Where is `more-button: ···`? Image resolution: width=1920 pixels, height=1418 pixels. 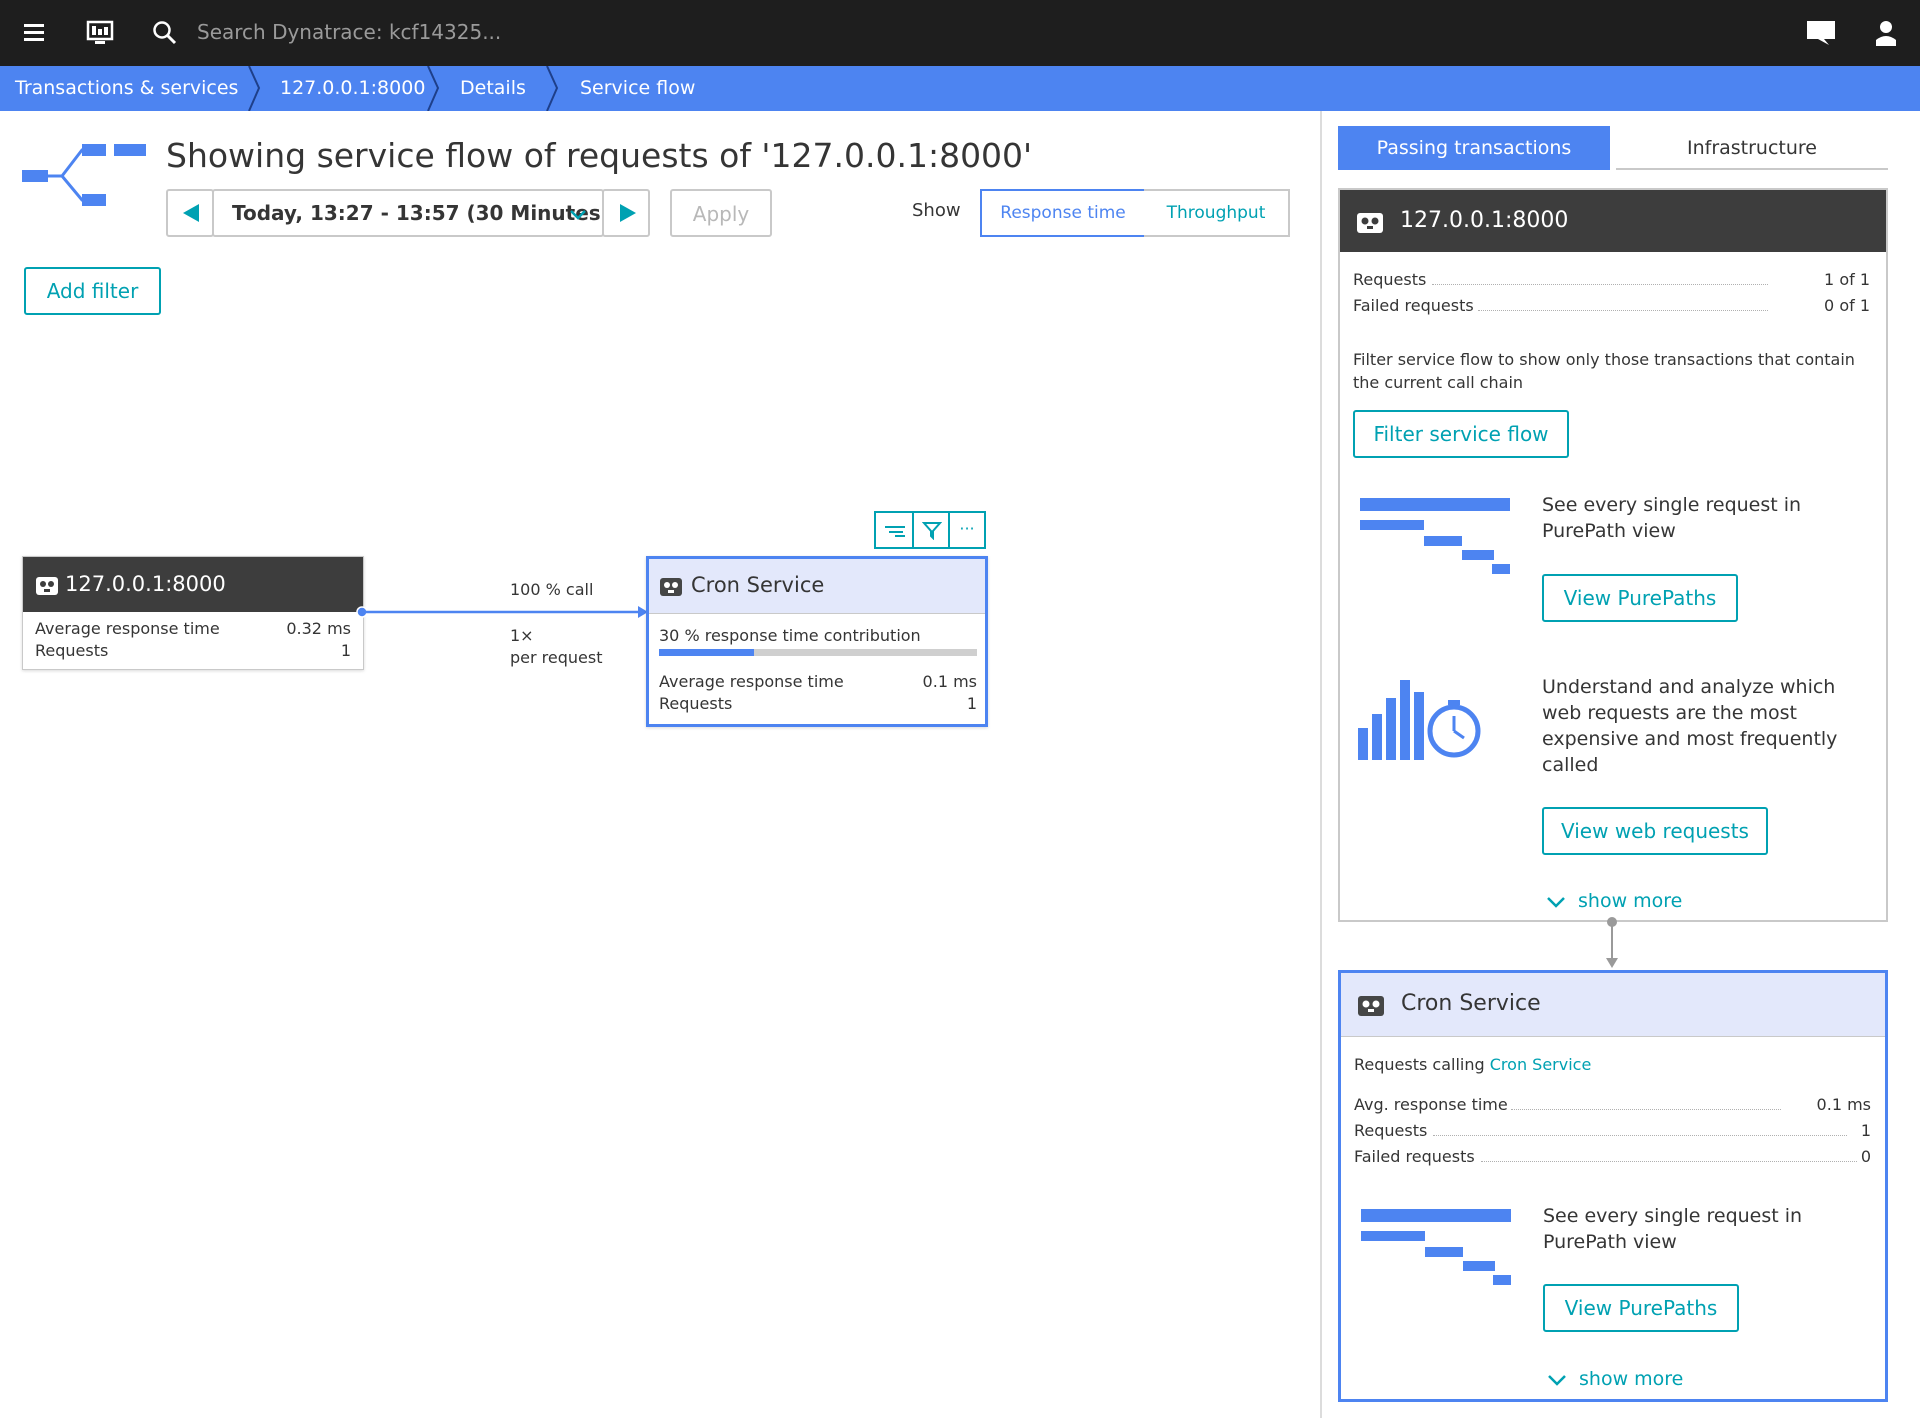
more-button: ··· is located at coordinates (967, 530).